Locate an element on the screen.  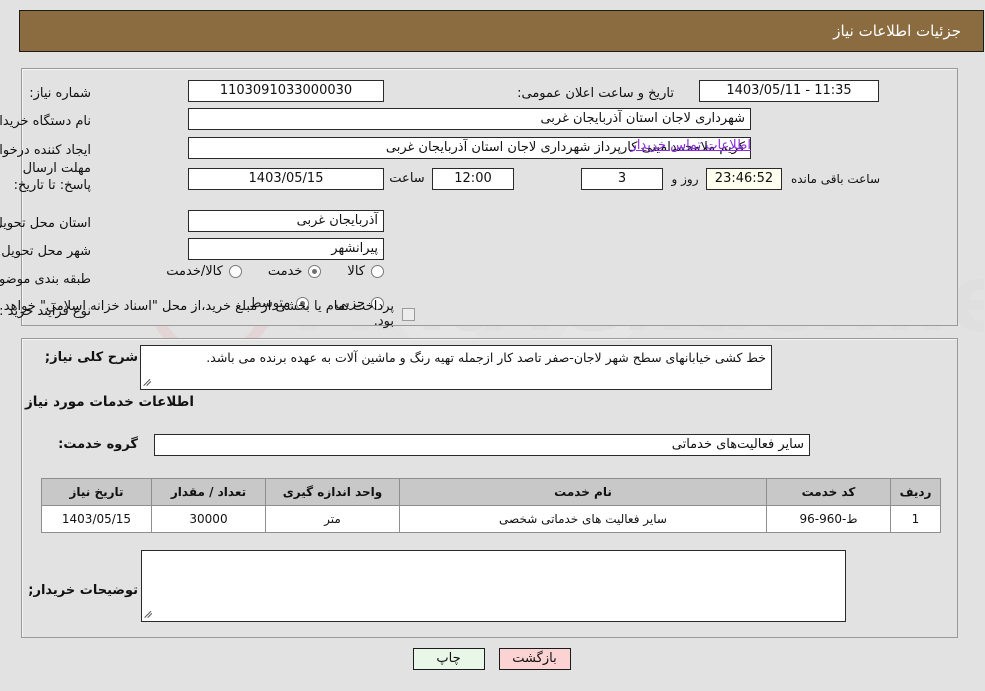
buyer-org-field: شهرداری لاجان استان آذربایجان غربی is located at coordinates (470, 119).